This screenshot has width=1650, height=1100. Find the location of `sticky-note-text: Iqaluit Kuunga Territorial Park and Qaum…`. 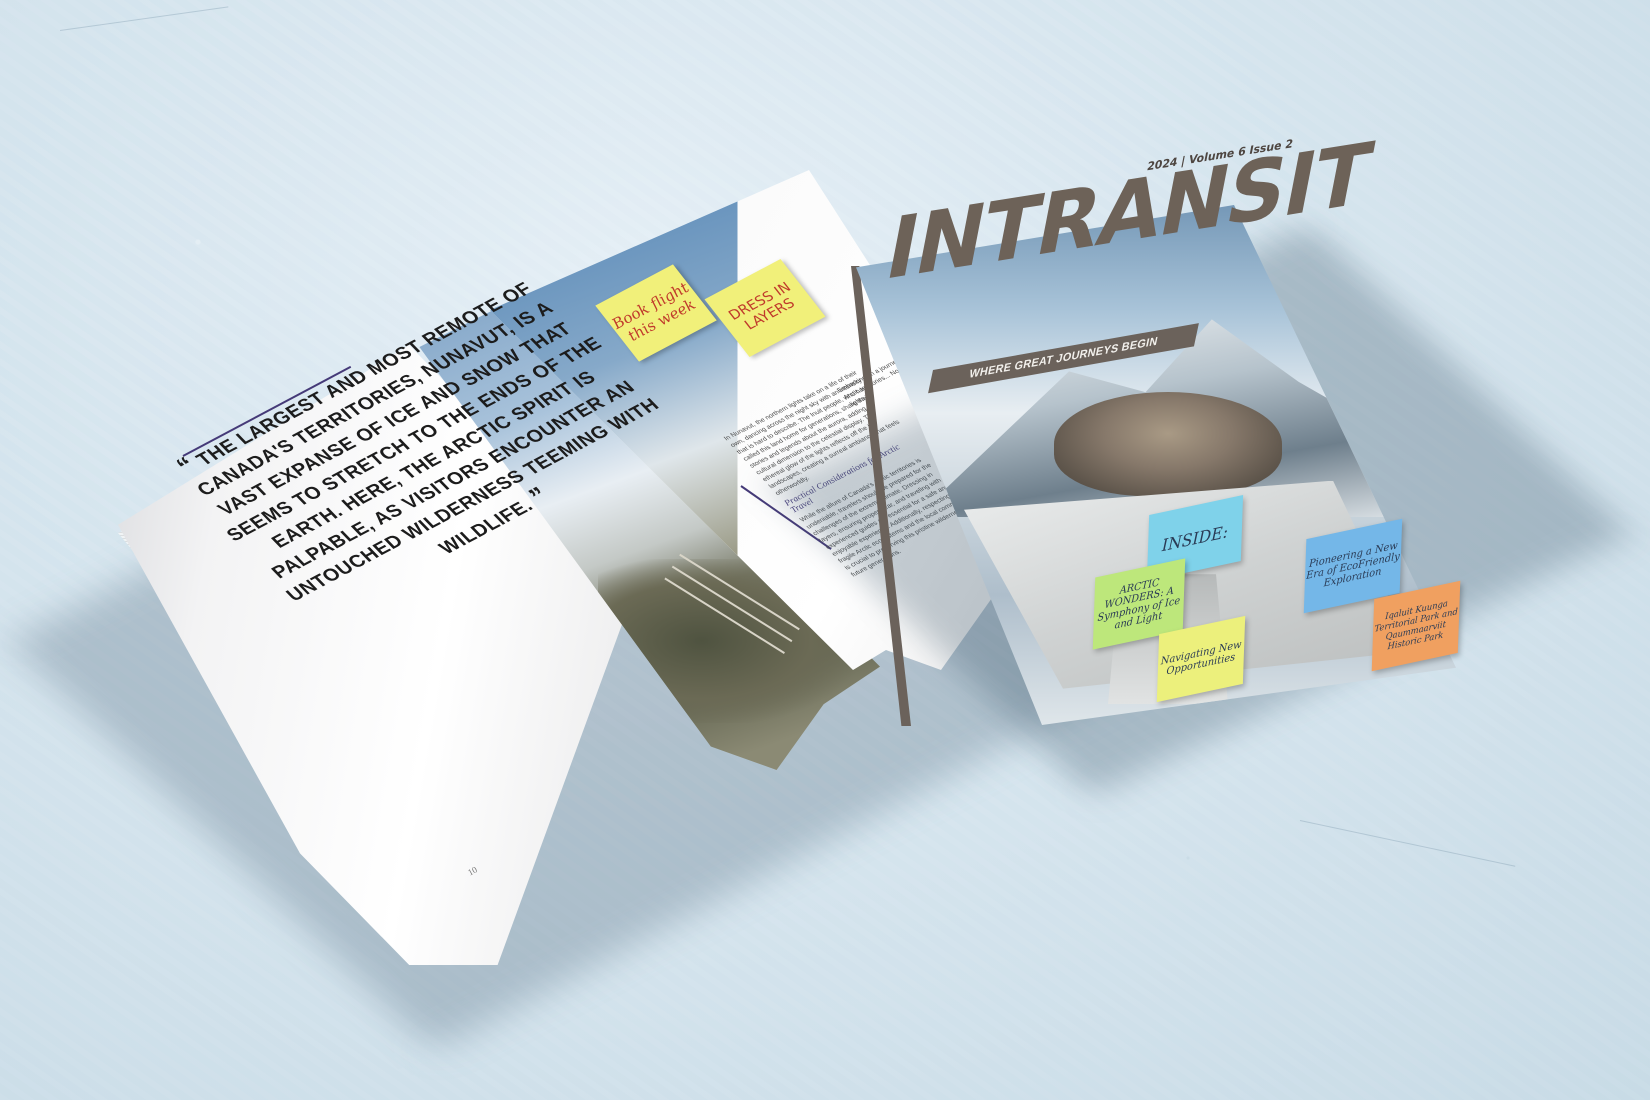

sticky-note-text: Iqaluit Kuunga Territorial Park and Qaum… is located at coordinates (1416, 625).